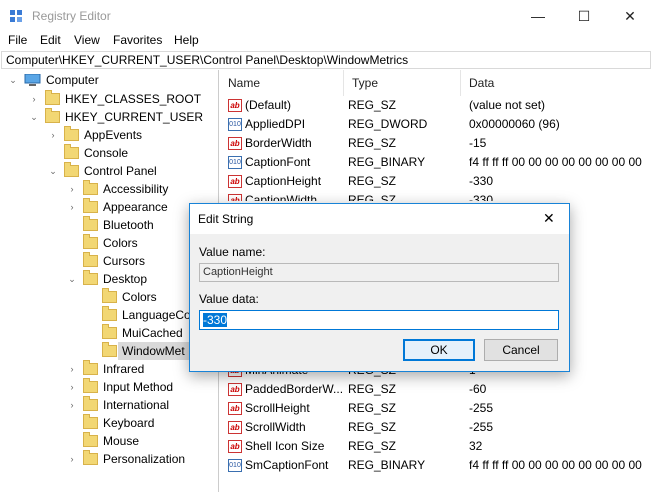 The width and height of the screenshot is (653, 492). Describe the element at coordinates (436, 389) in the screenshot. I see `list-row: ab PaddedBorderW... REG_SZ -60` at that location.